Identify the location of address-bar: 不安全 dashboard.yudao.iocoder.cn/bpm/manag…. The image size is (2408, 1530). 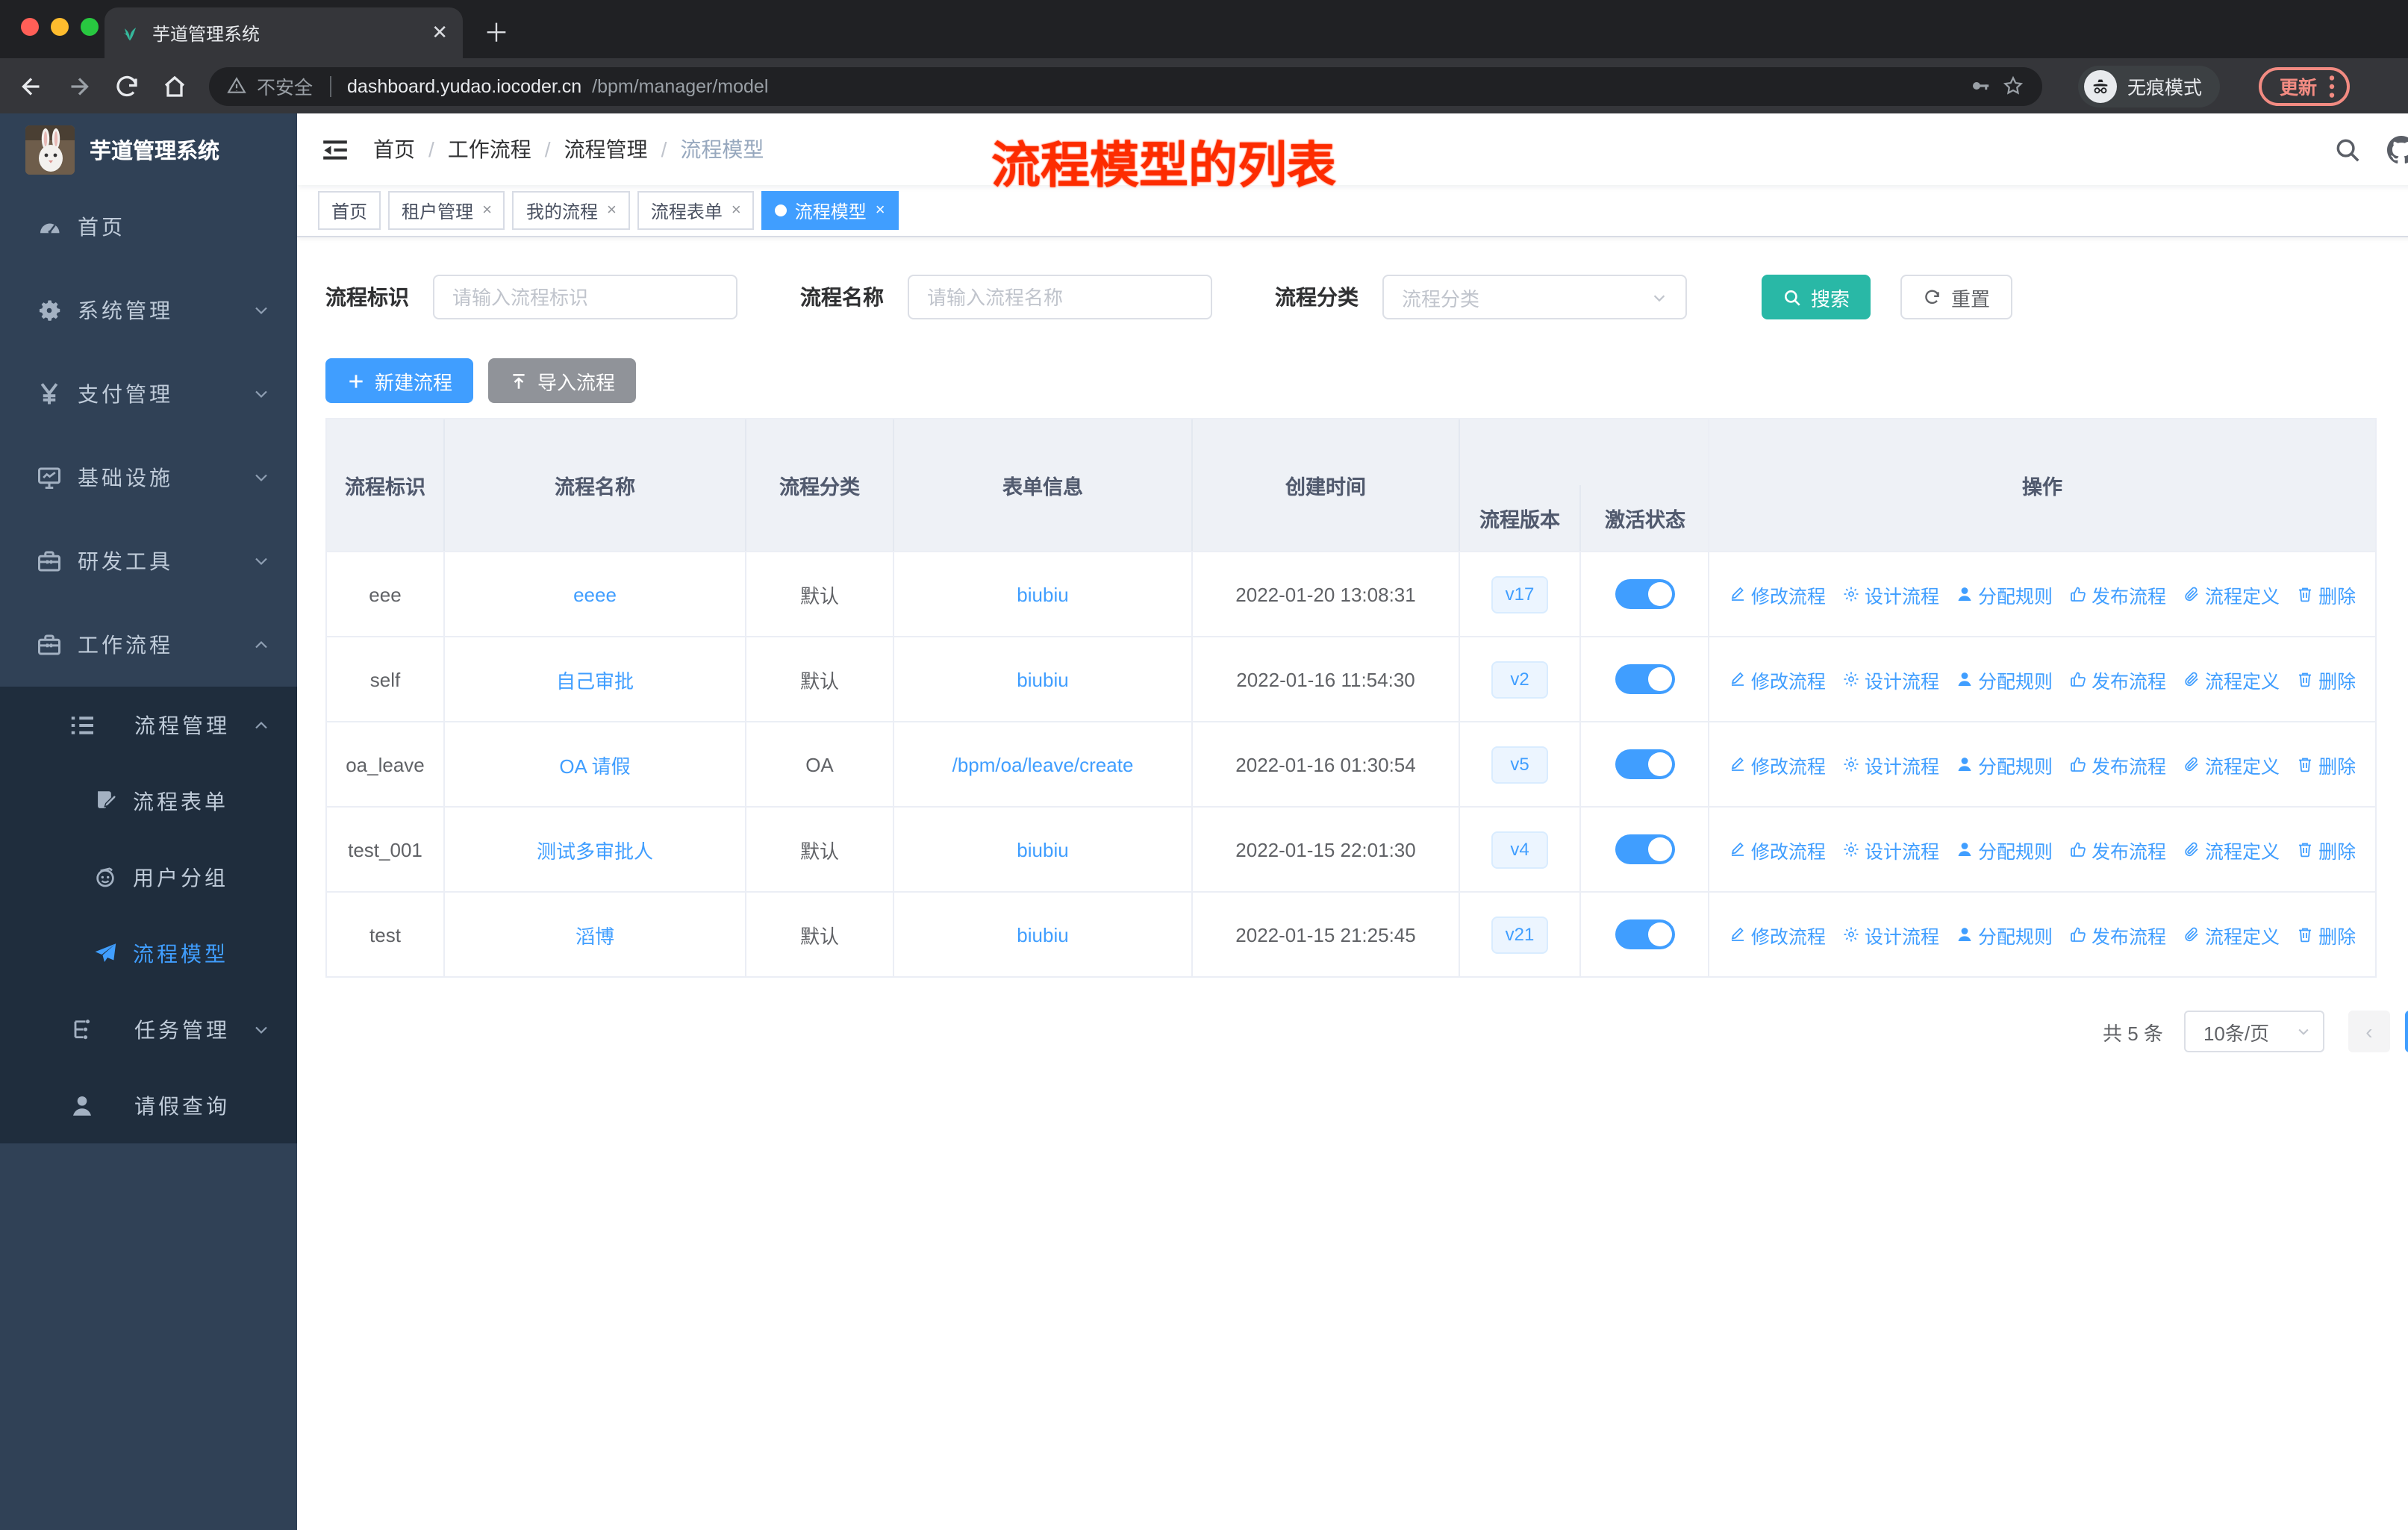
(1125, 85).